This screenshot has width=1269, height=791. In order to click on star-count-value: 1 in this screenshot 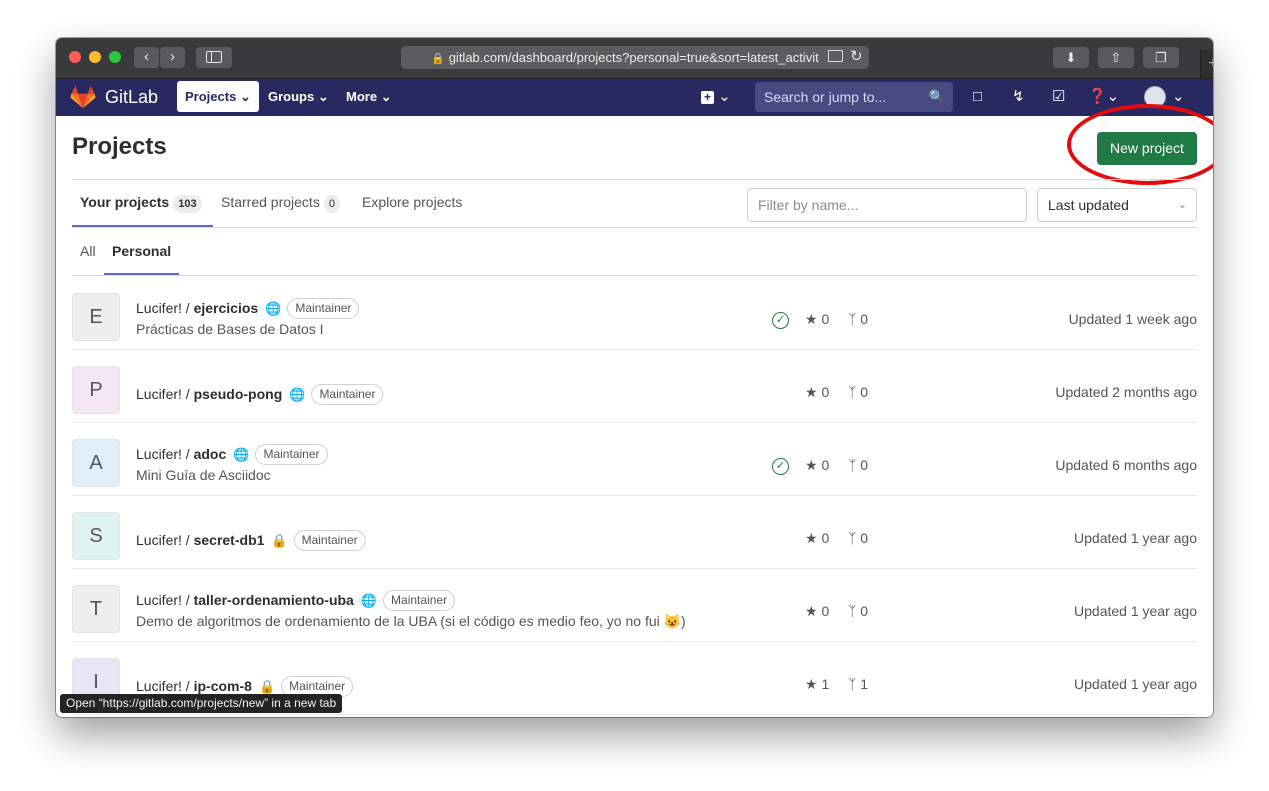, I will do `click(825, 684)`.